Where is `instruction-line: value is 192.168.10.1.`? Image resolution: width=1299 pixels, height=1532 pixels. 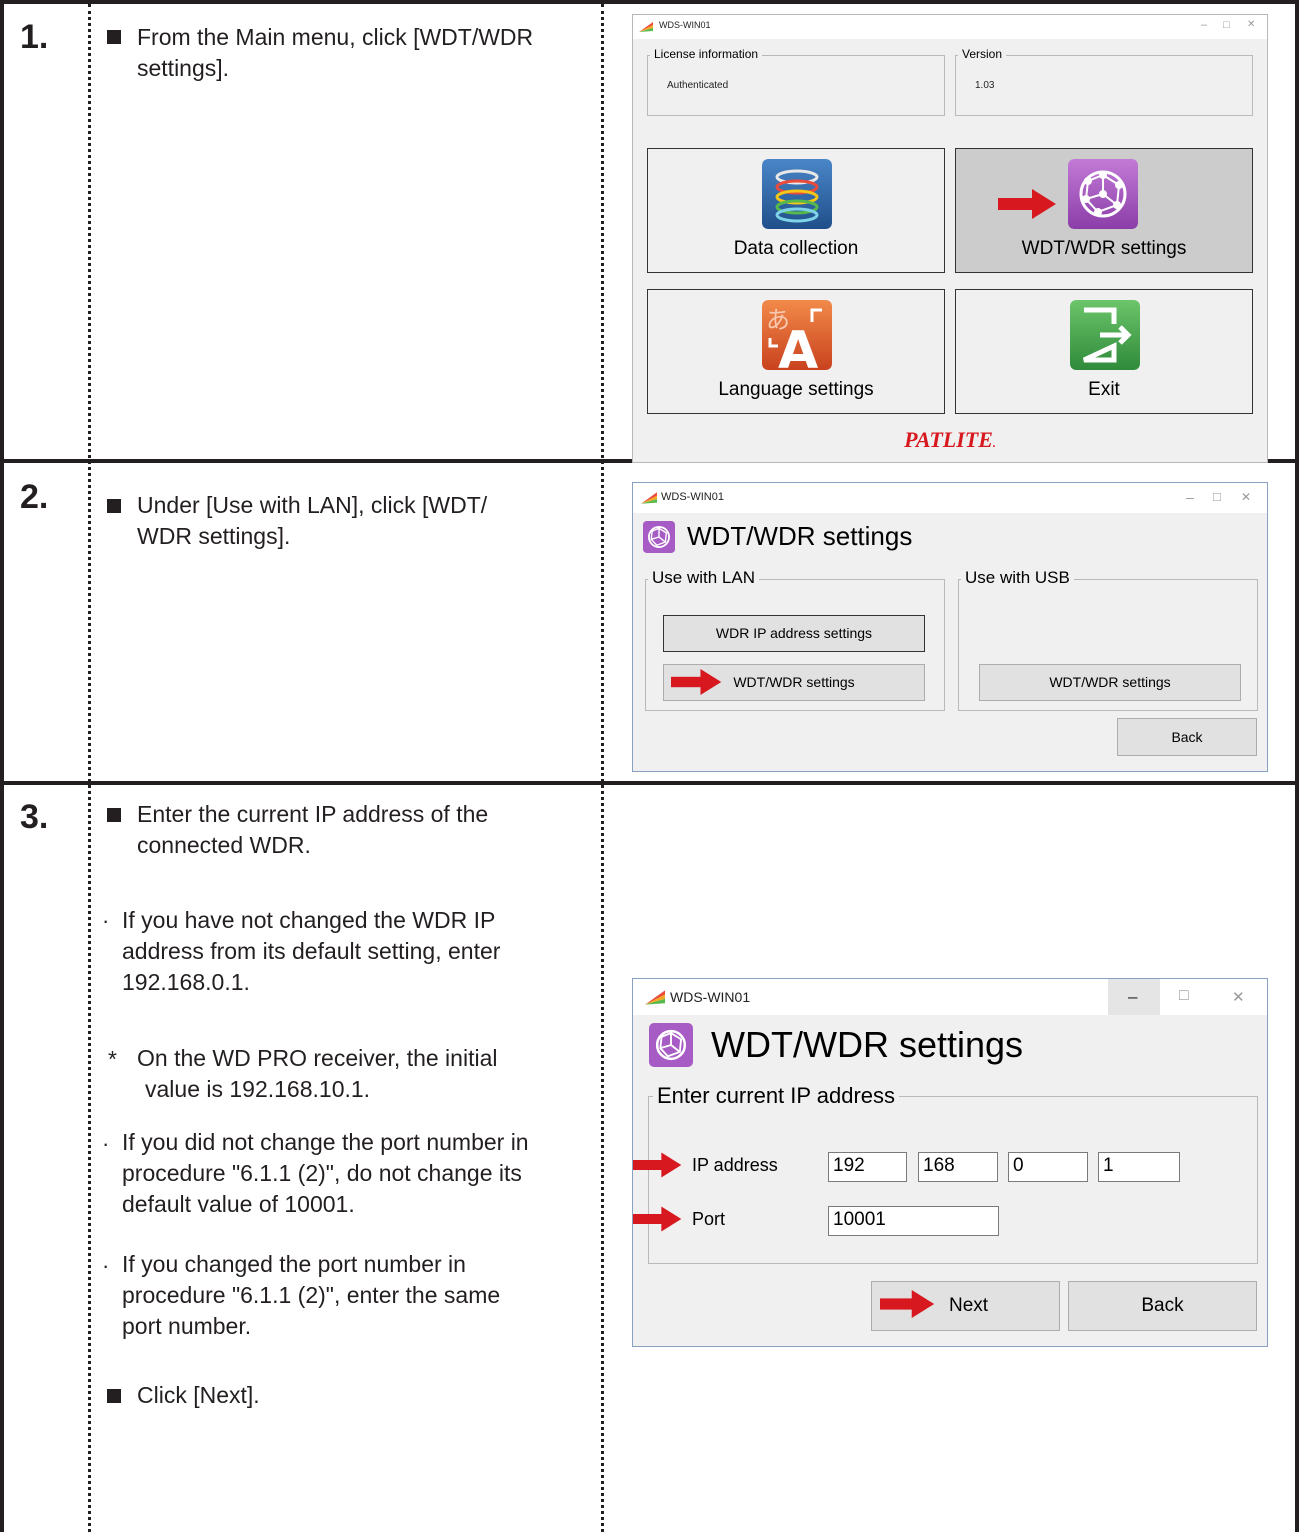
instruction-line: value is 192.168.10.1. is located at coordinates (258, 1089).